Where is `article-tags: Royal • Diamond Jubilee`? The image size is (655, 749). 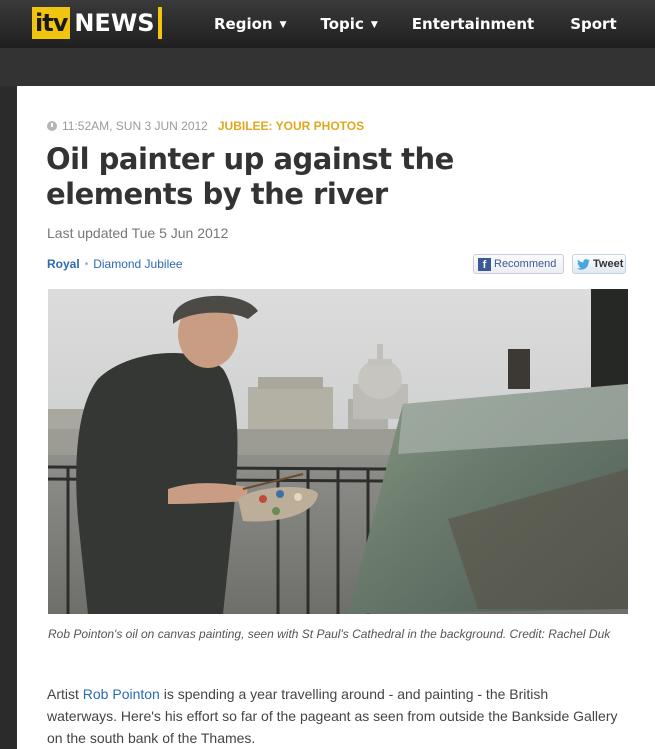 article-tags: Royal • Diamond Jubilee is located at coordinates (115, 264).